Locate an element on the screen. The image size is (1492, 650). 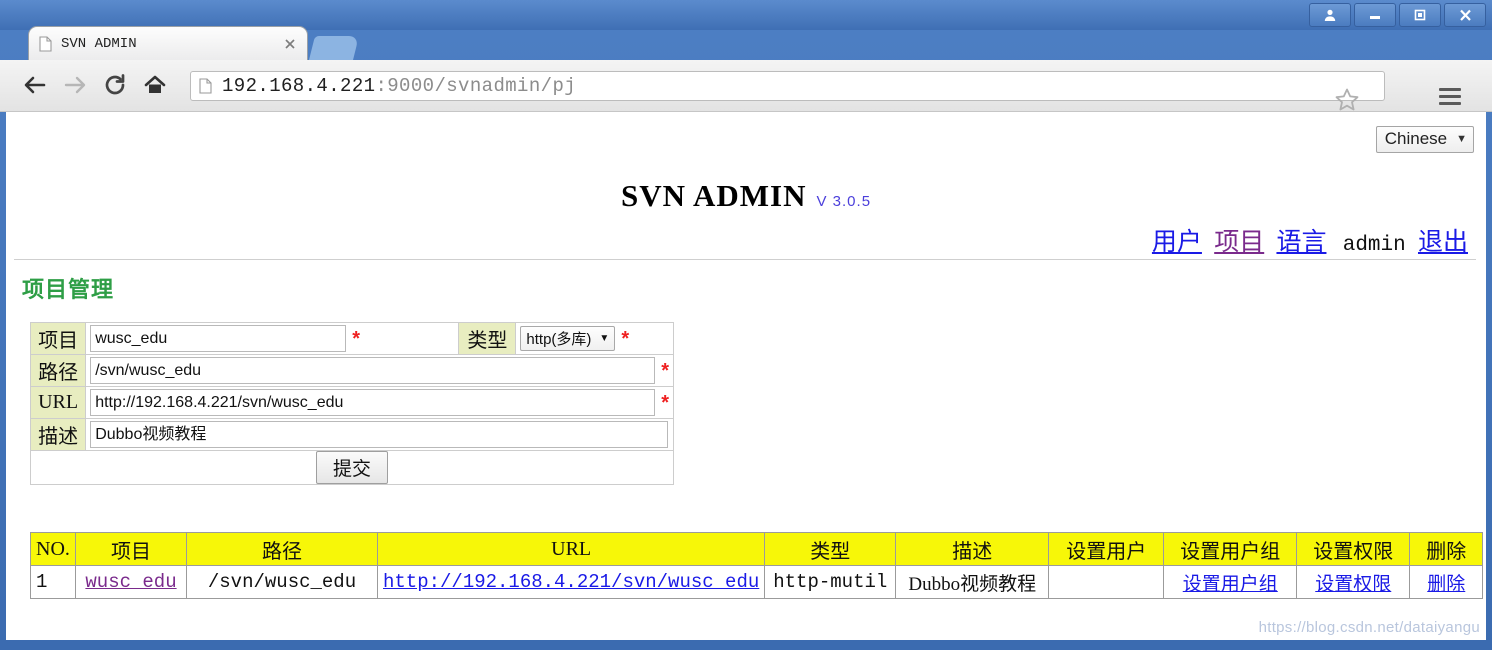
submit-button: 提交 is located at coordinates (351, 467).